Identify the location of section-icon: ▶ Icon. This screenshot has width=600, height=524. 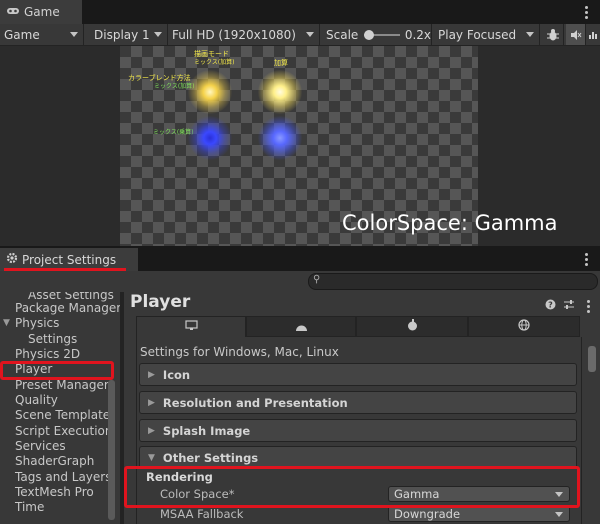
(358, 374).